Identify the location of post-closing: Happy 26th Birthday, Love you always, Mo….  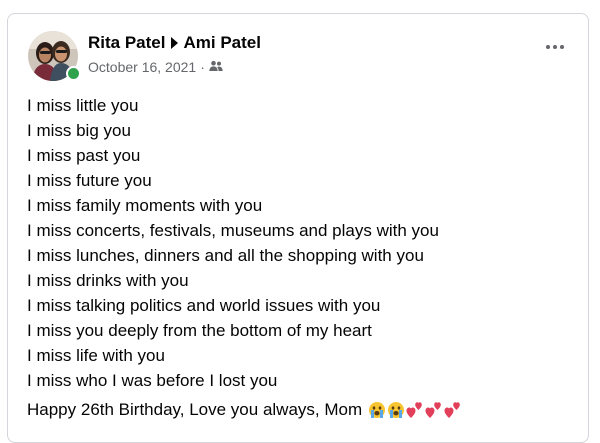
(244, 410).